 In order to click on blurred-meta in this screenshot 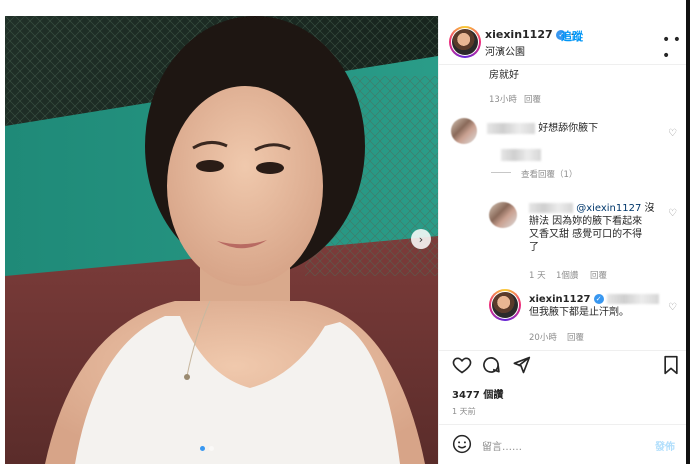, I will do `click(521, 153)`.